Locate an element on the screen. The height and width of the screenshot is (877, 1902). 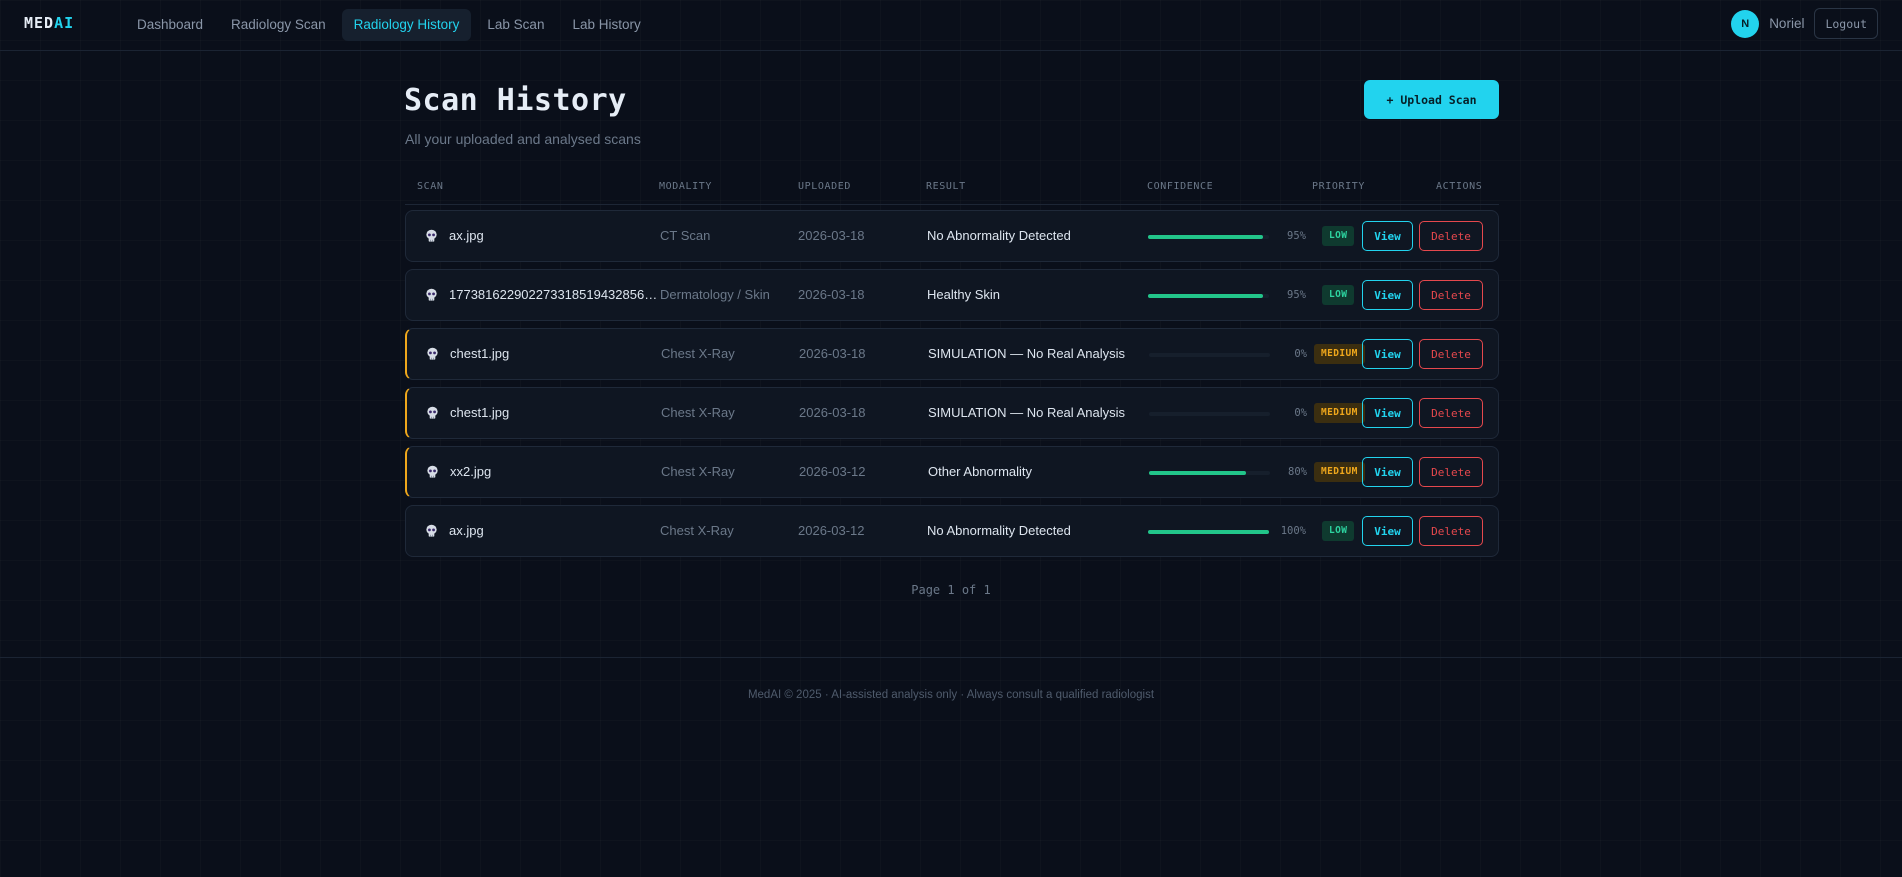
footer-divider is located at coordinates (951, 657).